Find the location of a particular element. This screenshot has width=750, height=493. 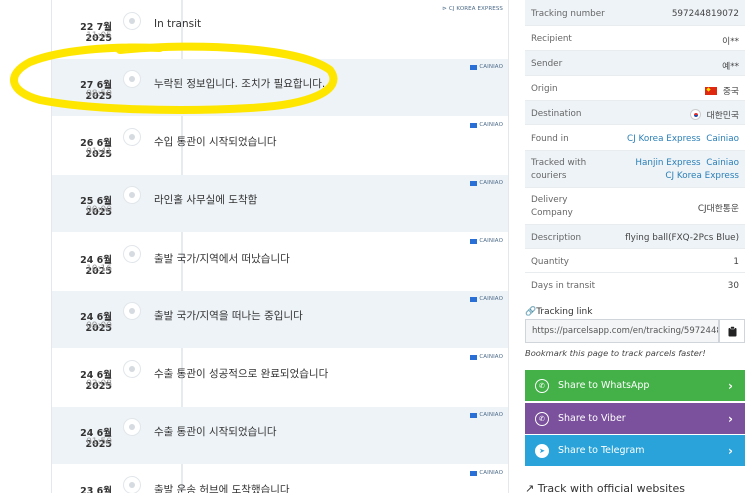

detail-value: 1 is located at coordinates (736, 262).